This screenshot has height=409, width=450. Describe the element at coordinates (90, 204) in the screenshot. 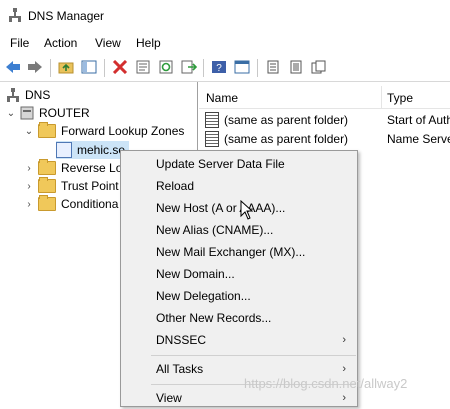

I see `tree-label: Conditiona` at that location.